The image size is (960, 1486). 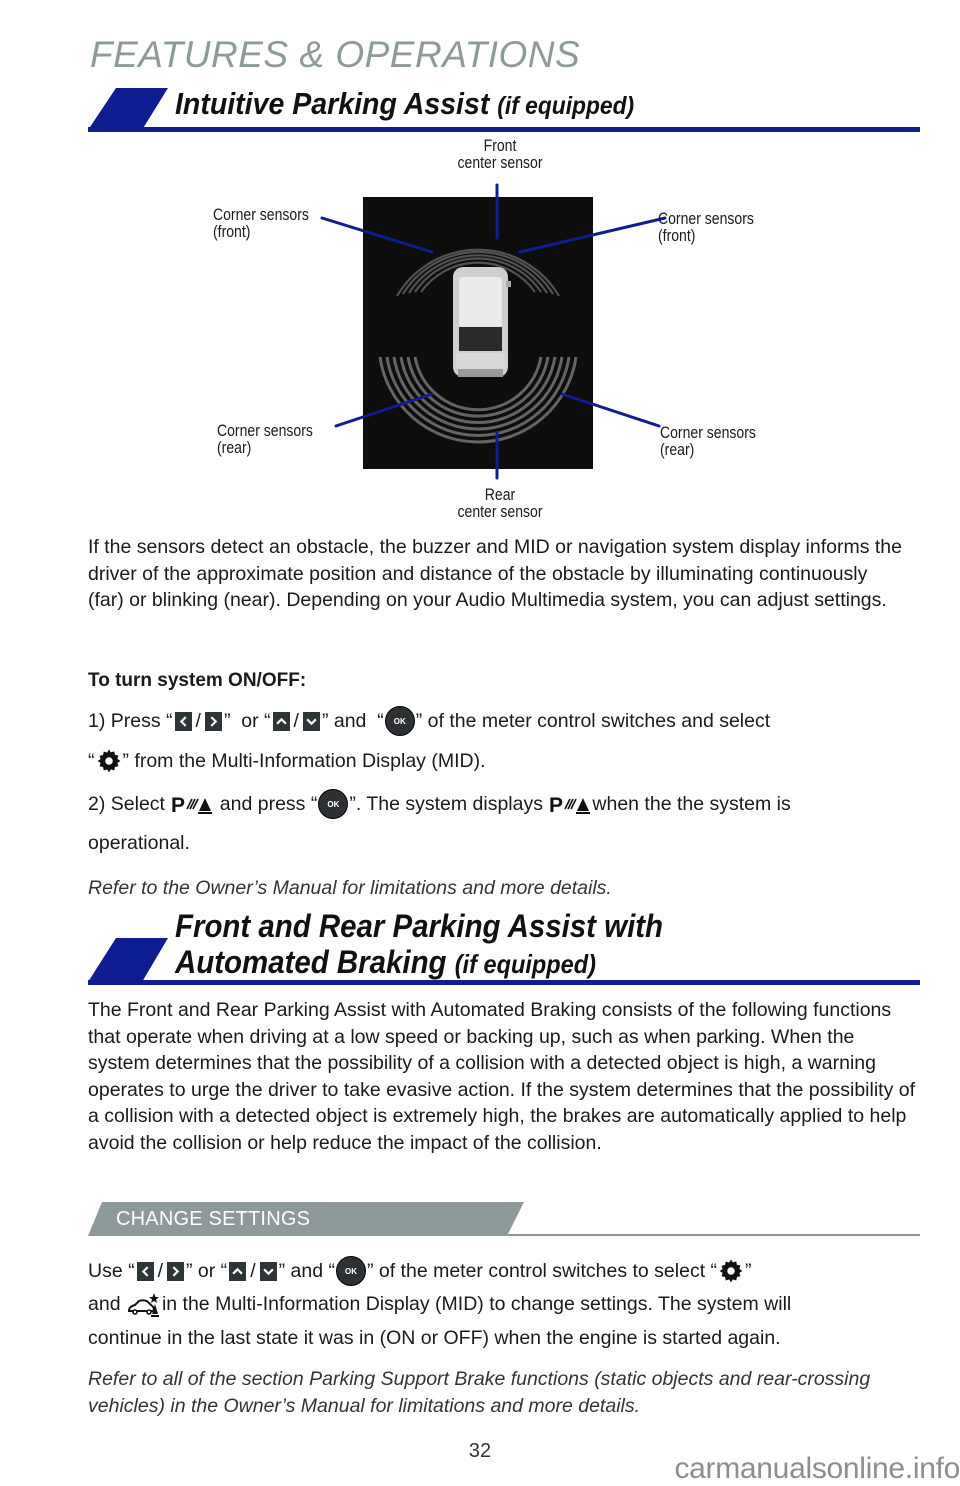 What do you see at coordinates (592, 235) in the screenshot?
I see `callout-corner-front-right` at bounding box center [592, 235].